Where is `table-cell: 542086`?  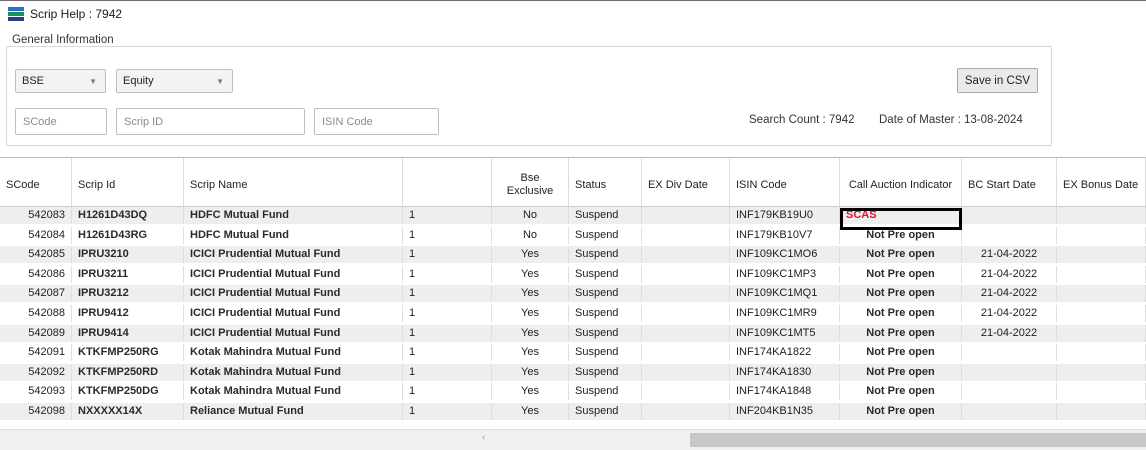
table-cell: 542086 is located at coordinates (36, 274).